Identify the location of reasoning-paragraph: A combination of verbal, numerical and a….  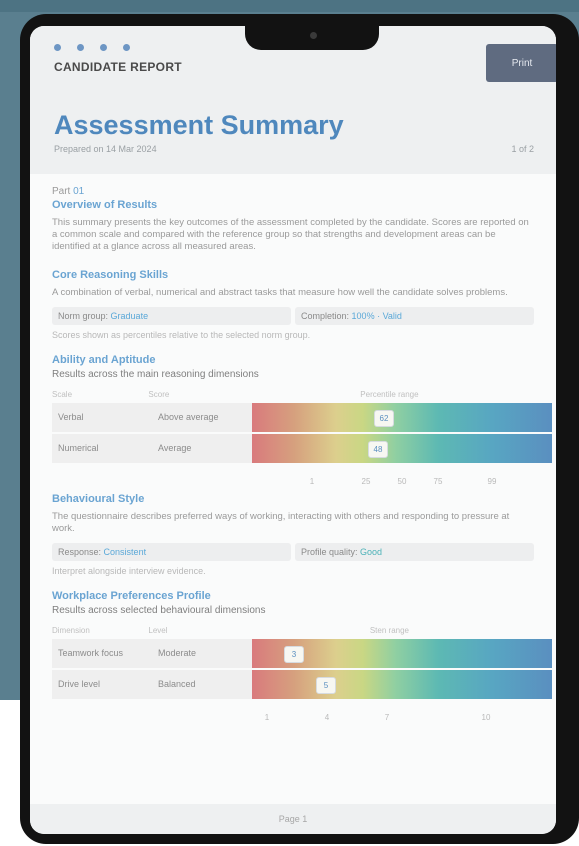
(280, 292).